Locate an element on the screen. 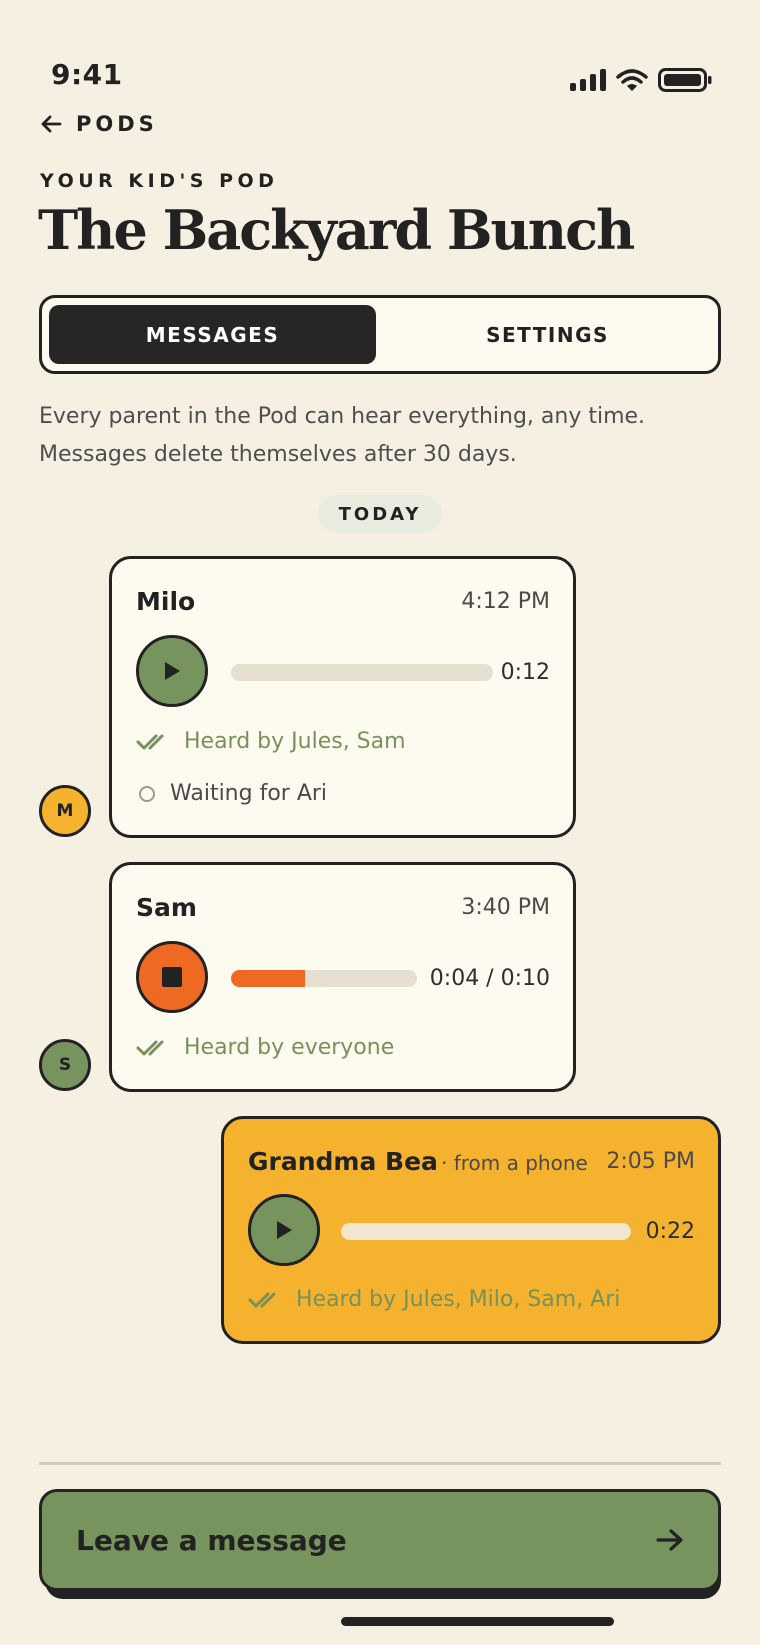 This screenshot has width=760, height=1645. avatar-initial: S is located at coordinates (65, 1065).